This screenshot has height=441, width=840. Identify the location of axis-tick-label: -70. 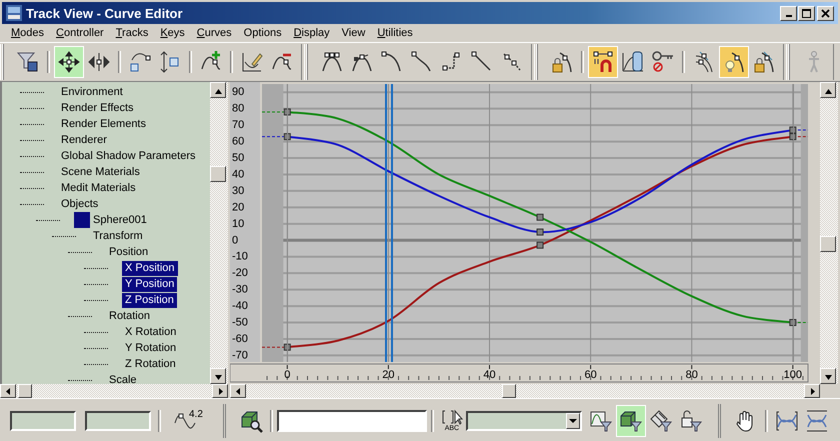
(240, 355).